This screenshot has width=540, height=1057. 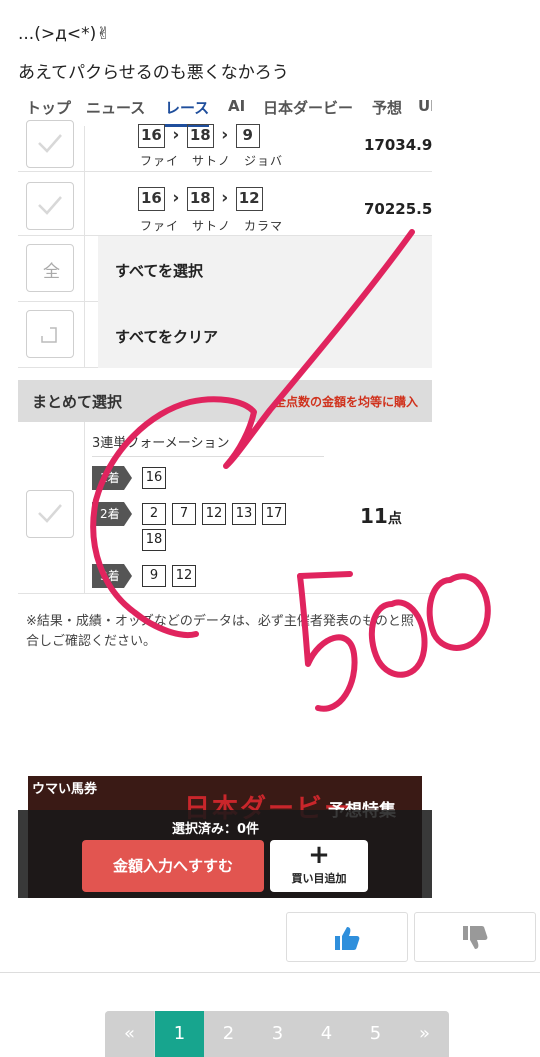 I want to click on pagination-page-1: 1, so click(x=179, y=1034).